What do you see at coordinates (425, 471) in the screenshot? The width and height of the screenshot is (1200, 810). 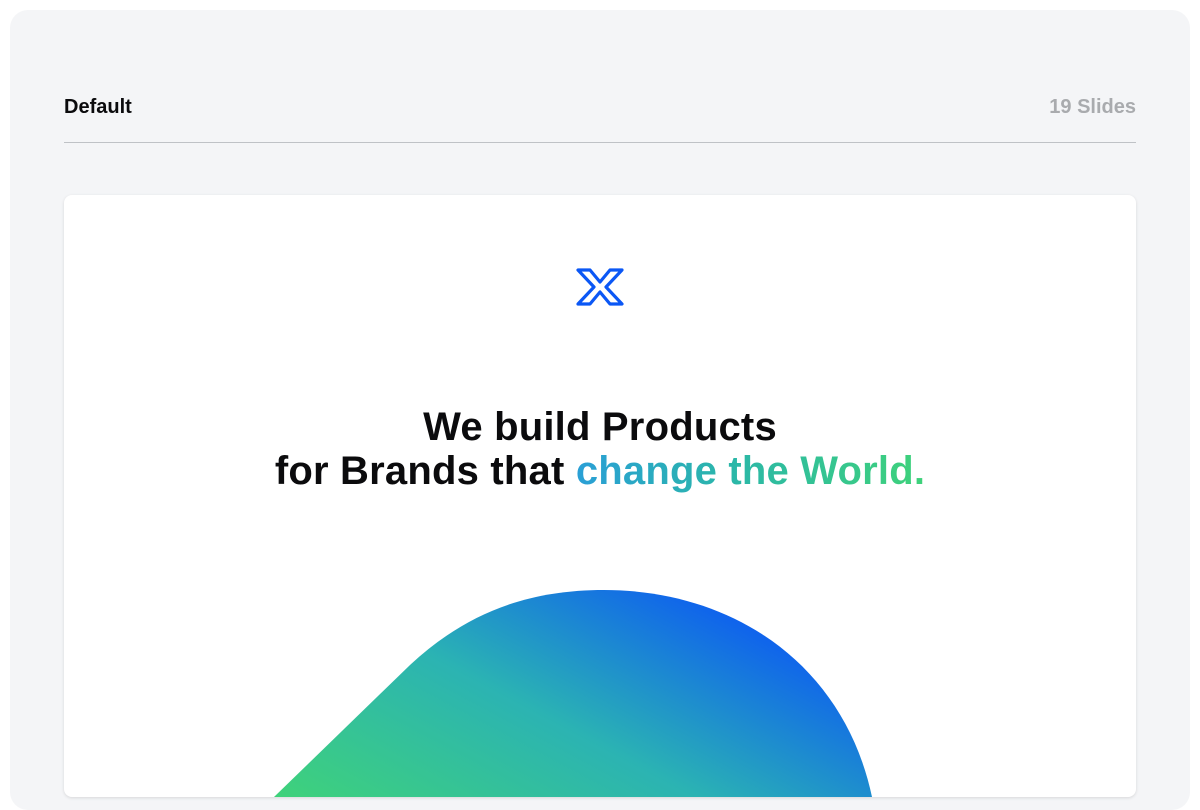 I see `headline-line-2-prefix: for Brands that` at bounding box center [425, 471].